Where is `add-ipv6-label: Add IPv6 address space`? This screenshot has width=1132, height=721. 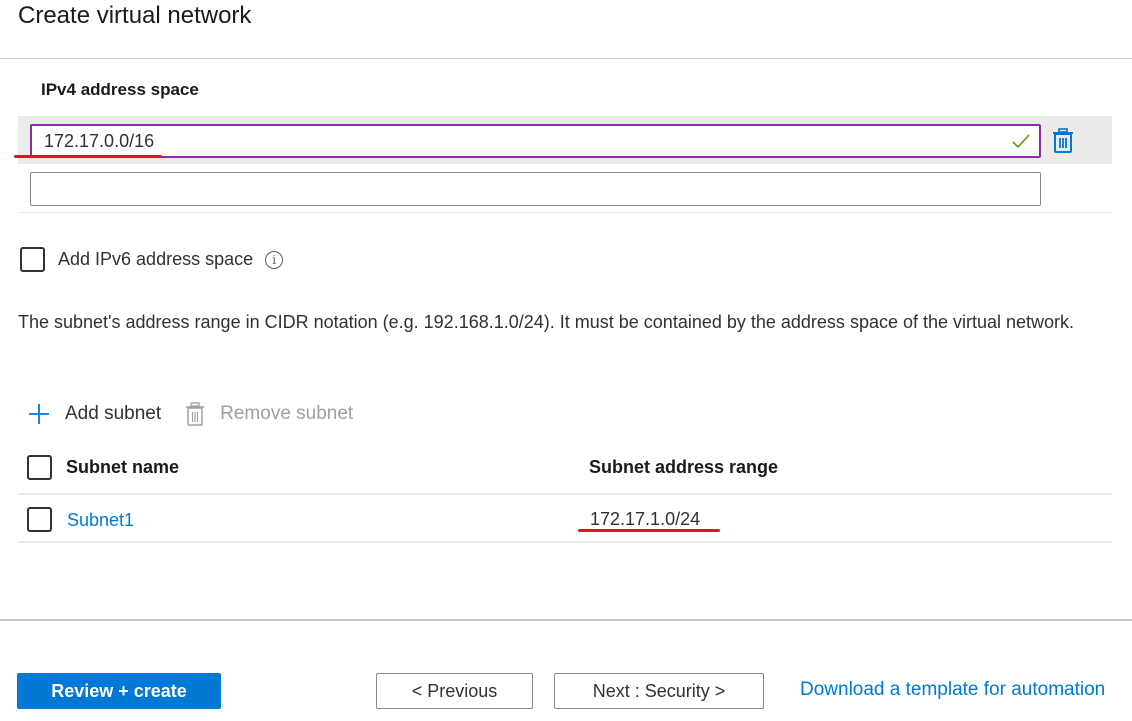
add-ipv6-label: Add IPv6 address space is located at coordinates (155, 259).